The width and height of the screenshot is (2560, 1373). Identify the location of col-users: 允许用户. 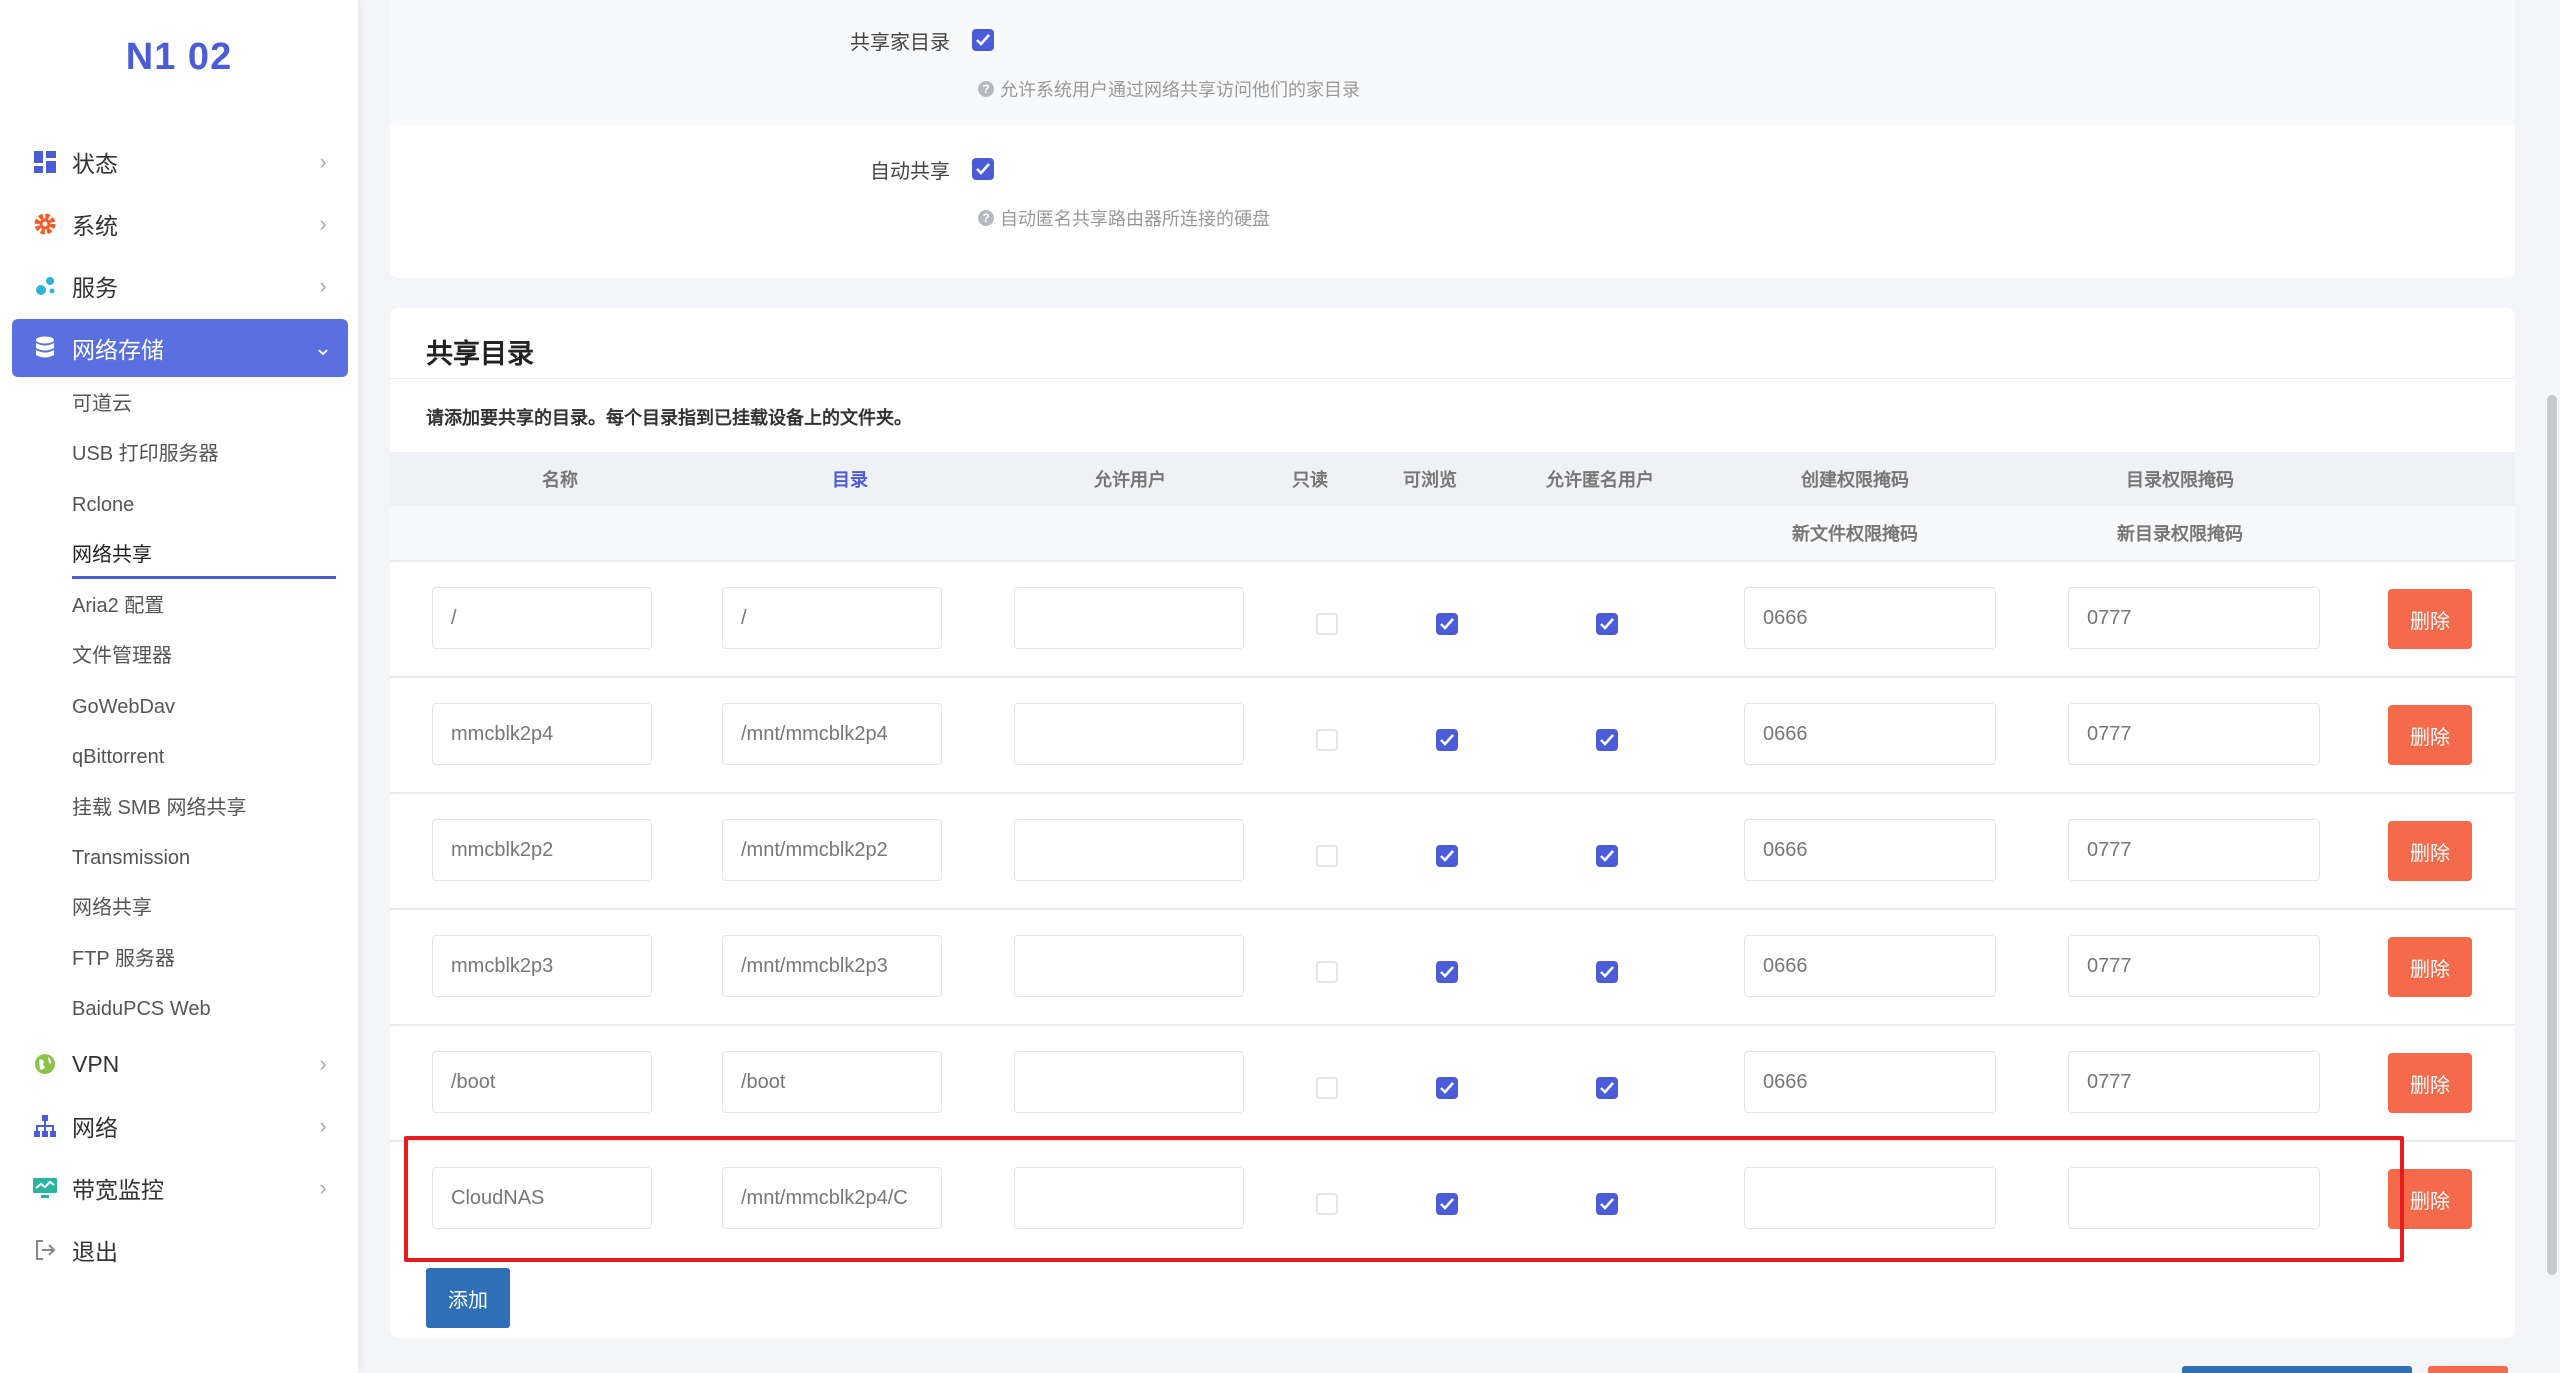
(1130, 480).